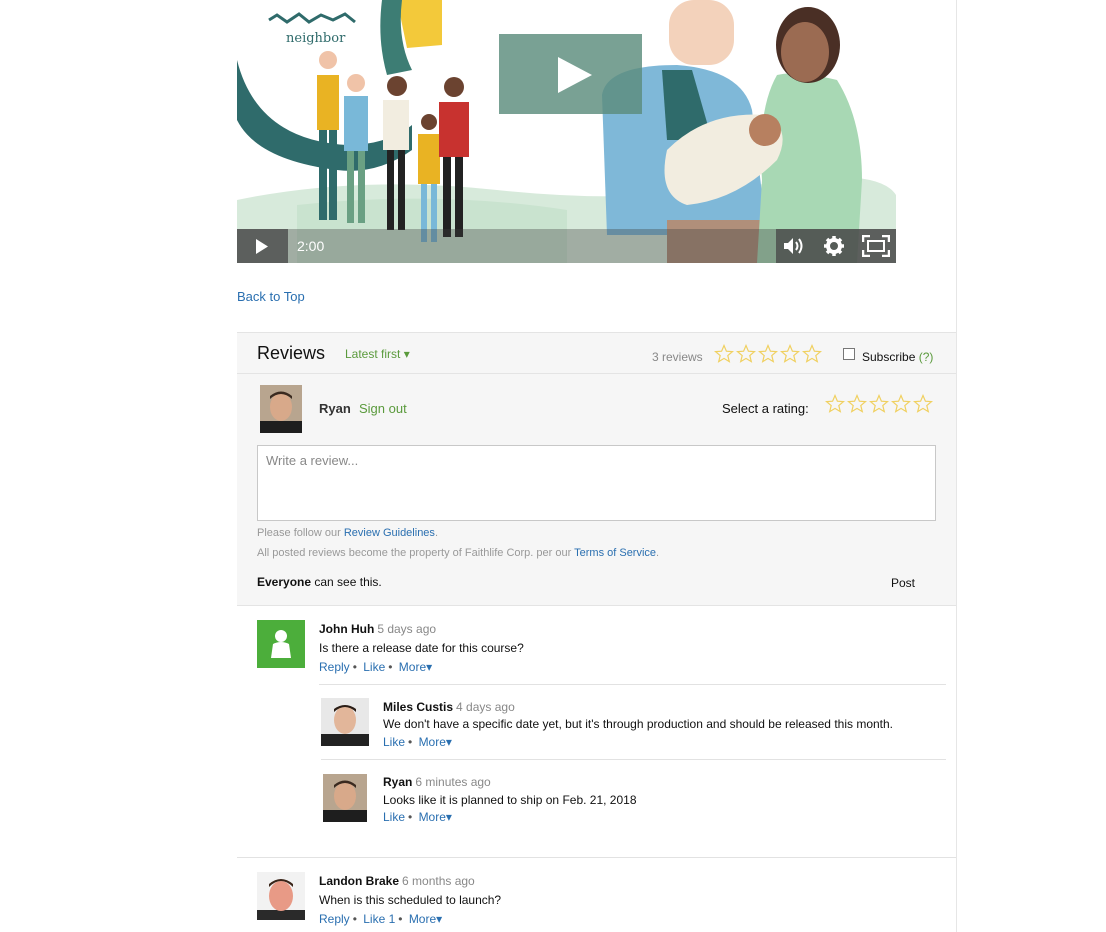 Image resolution: width=1106 pixels, height=932 pixels. I want to click on control-right-group, so click(836, 246).